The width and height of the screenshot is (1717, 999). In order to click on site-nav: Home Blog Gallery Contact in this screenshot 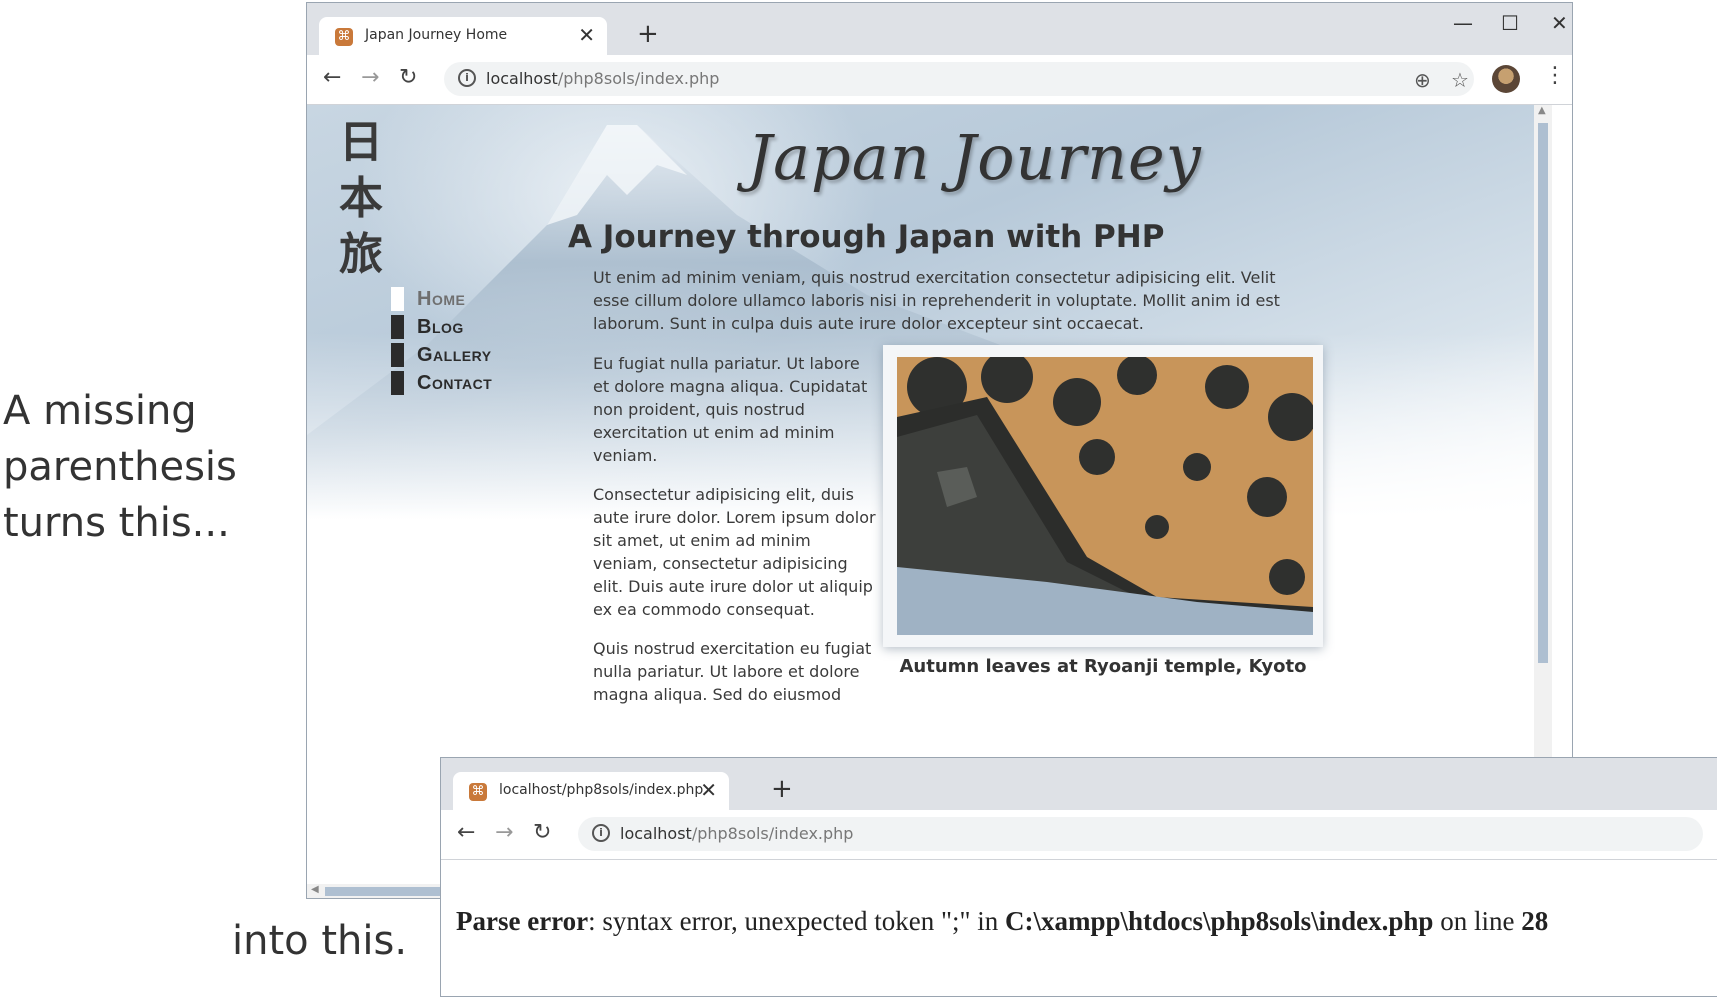, I will do `click(441, 341)`.